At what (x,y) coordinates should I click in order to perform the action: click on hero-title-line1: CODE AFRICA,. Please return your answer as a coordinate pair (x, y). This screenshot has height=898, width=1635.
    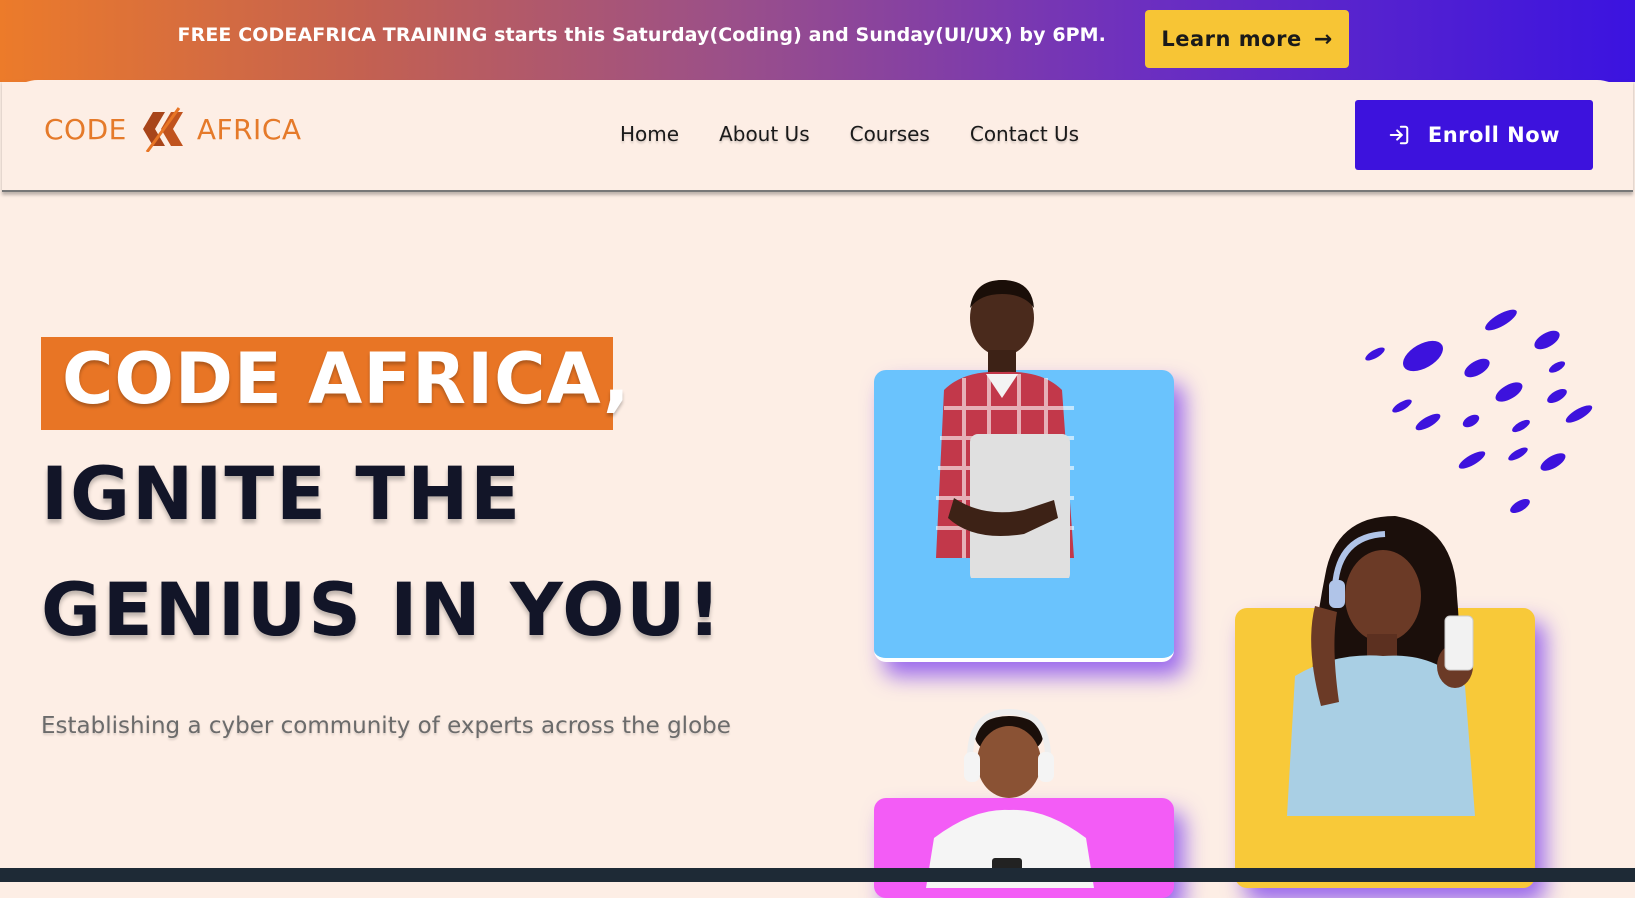
    Looking at the image, I should click on (346, 379).